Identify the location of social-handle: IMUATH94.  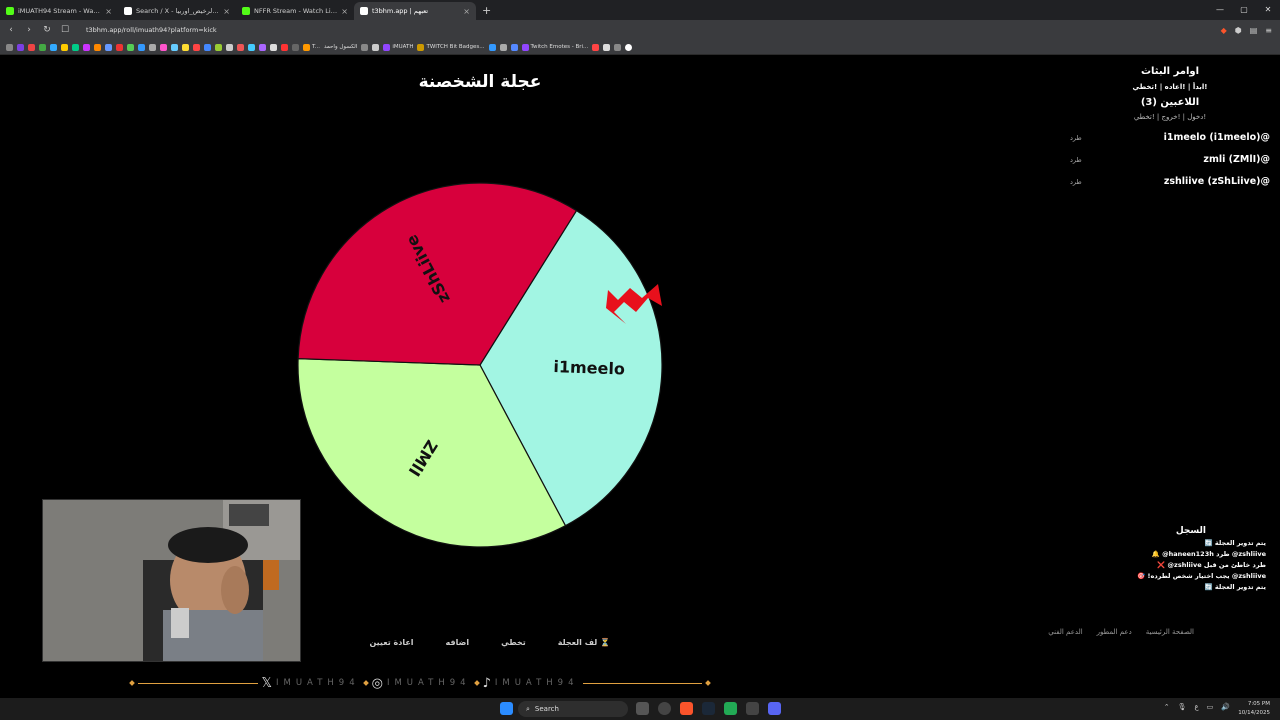
(428, 683).